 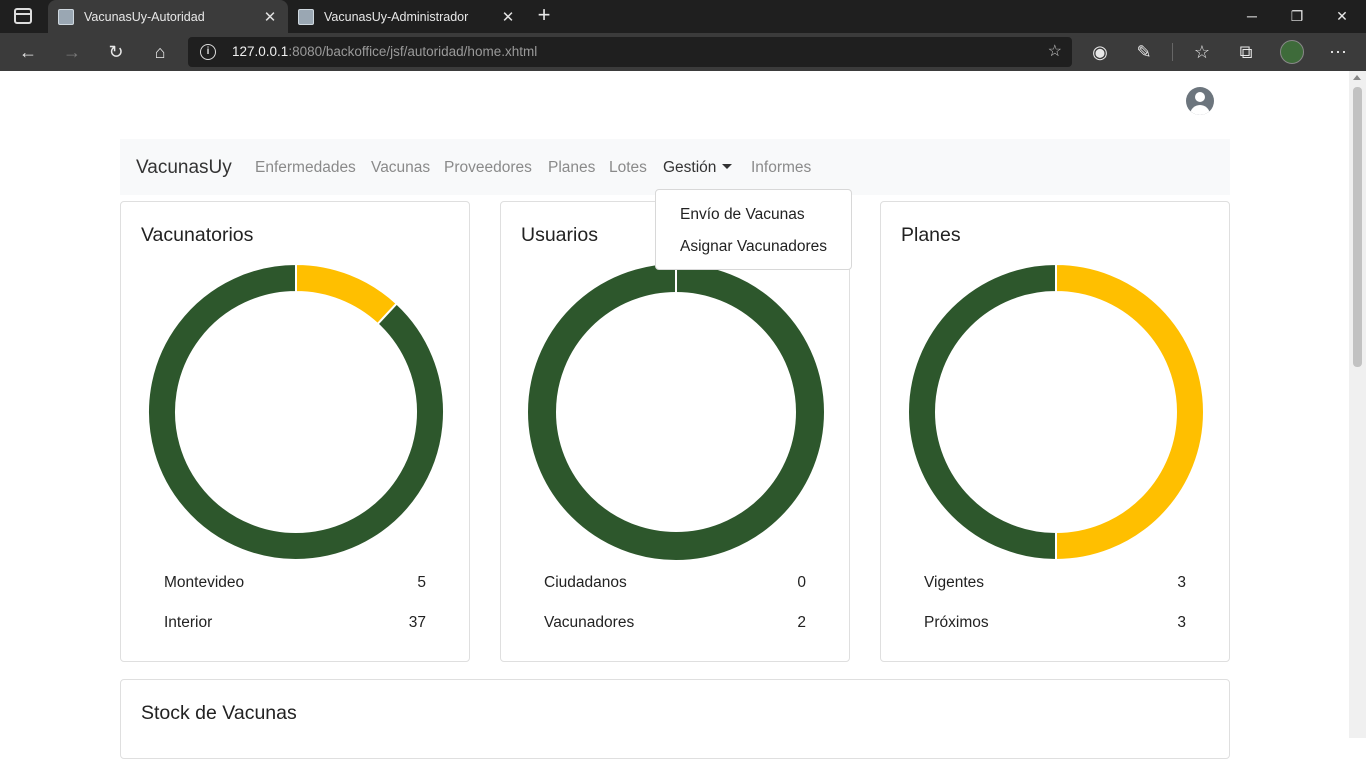 What do you see at coordinates (1246, 52) in the screenshot?
I see `collections-icon: ⧉` at bounding box center [1246, 52].